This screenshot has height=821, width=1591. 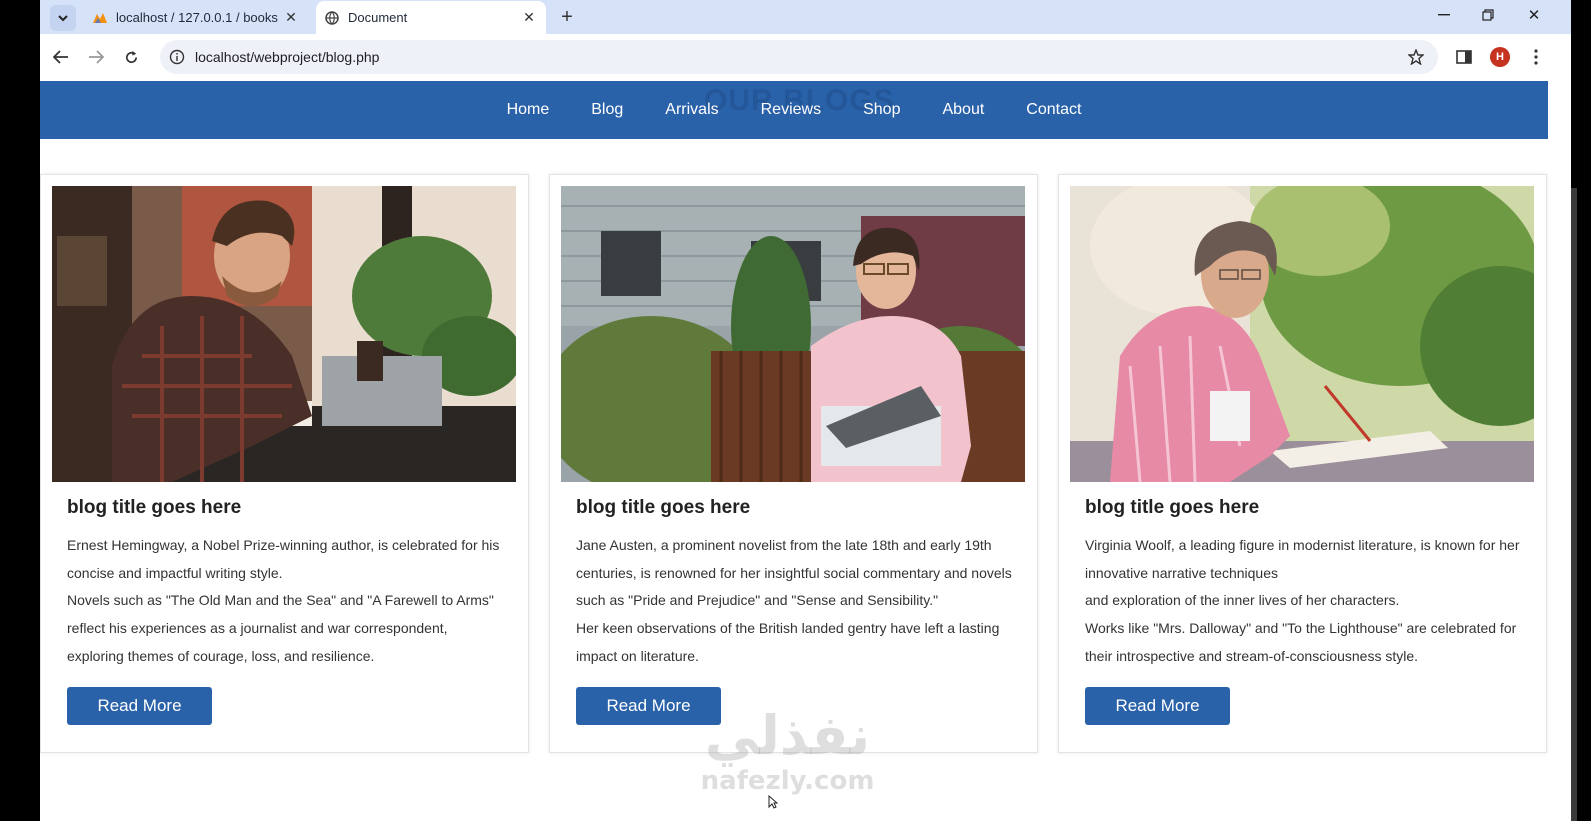 I want to click on bookmark-star-icon, so click(x=1416, y=57).